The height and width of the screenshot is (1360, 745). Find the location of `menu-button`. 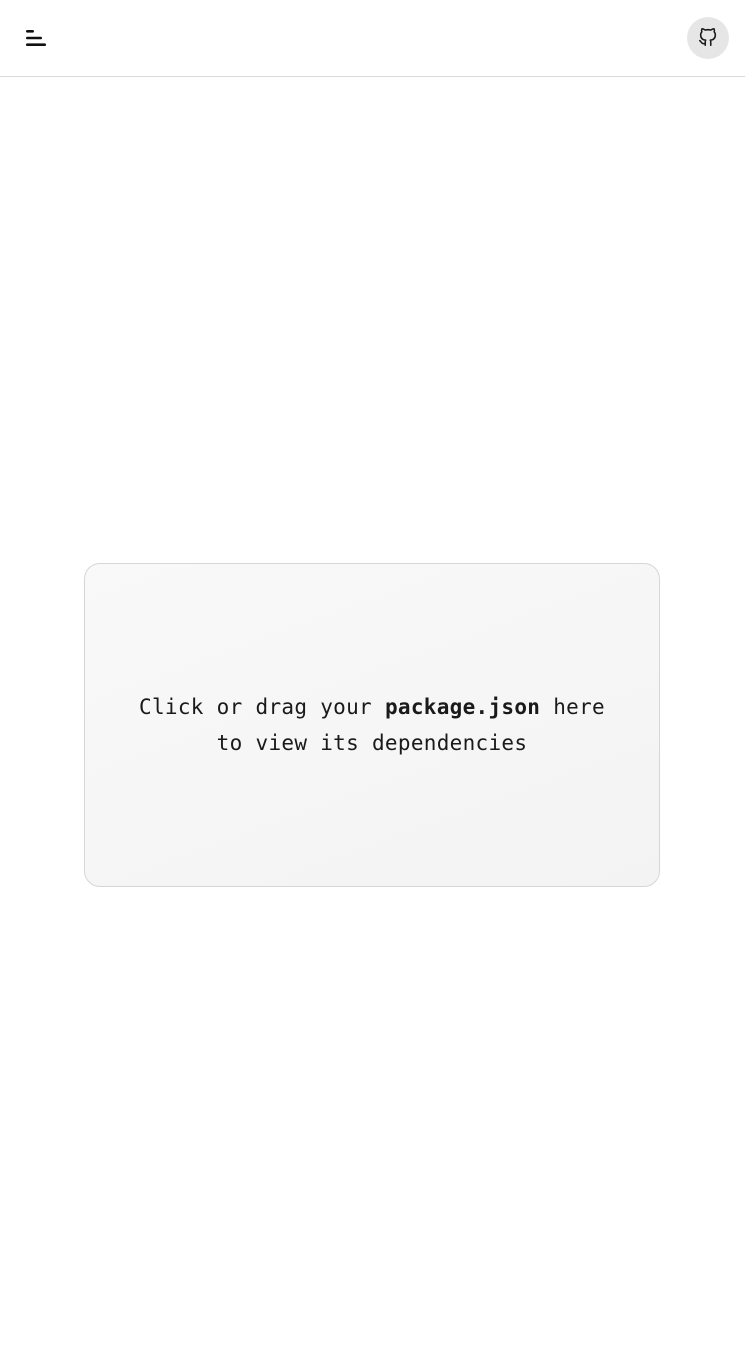

menu-button is located at coordinates (36, 38).